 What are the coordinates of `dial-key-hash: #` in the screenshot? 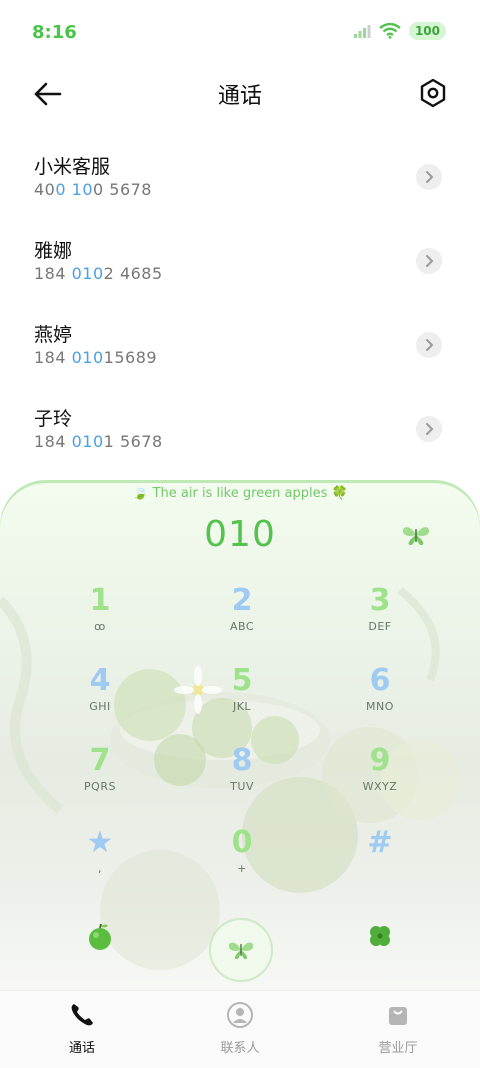 It's located at (380, 861).